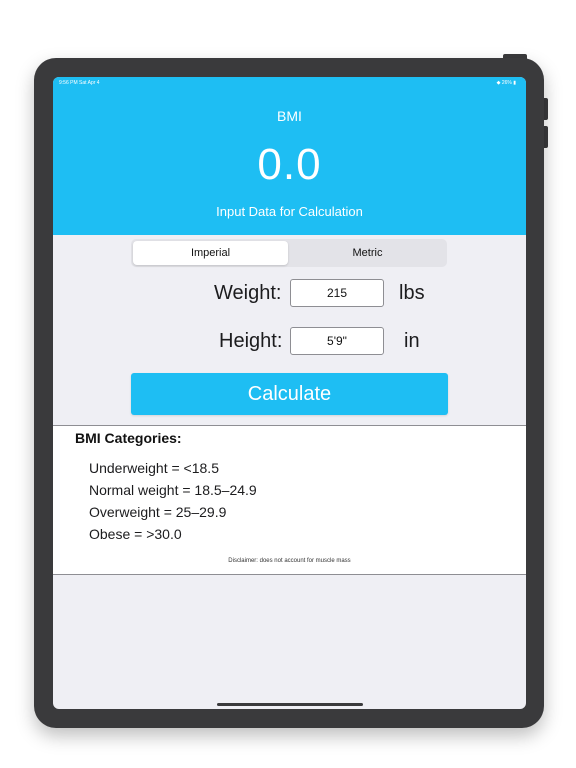 The width and height of the screenshot is (576, 768). I want to click on units-segmented-control: Imperial Metric, so click(289, 253).